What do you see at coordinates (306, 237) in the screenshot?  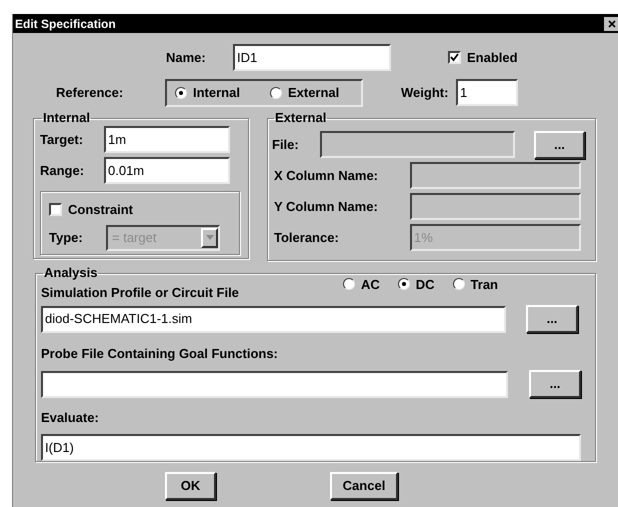 I see `field-label: Tolerance:` at bounding box center [306, 237].